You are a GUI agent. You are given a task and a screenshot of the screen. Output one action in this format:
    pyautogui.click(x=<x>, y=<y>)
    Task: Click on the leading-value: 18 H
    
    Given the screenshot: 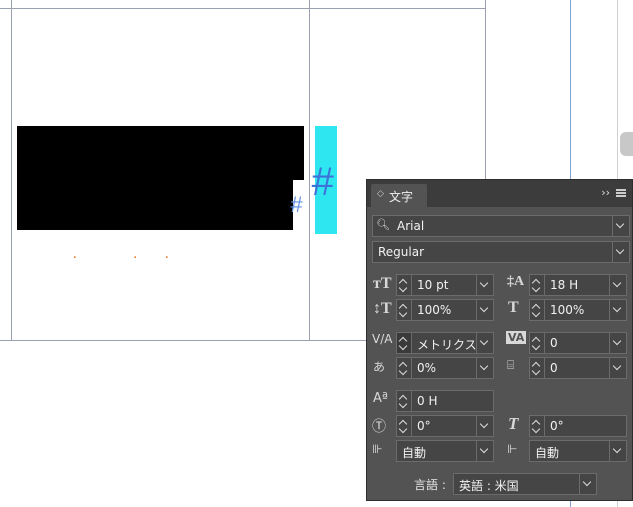 What is the action you would take?
    pyautogui.click(x=564, y=285)
    